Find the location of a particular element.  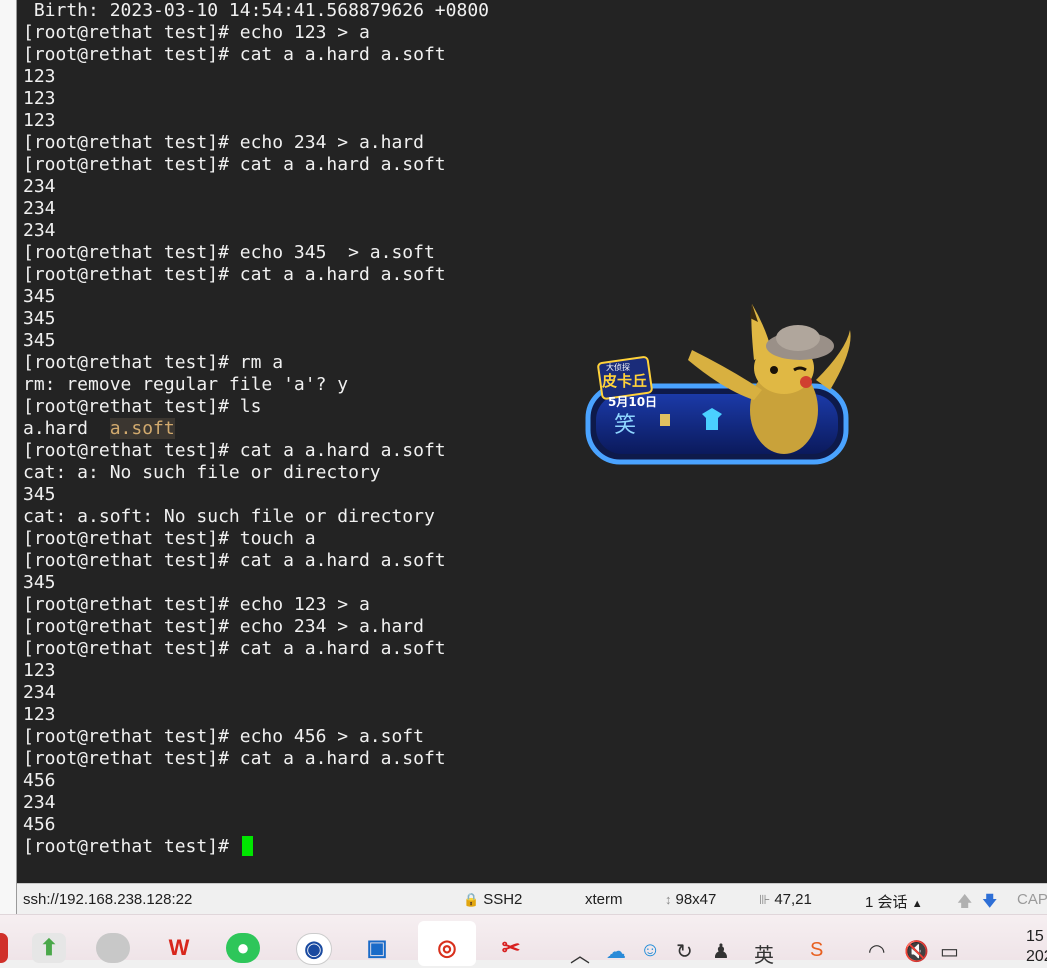

scroll-down-icon: 🡇 is located at coordinates (989, 903).